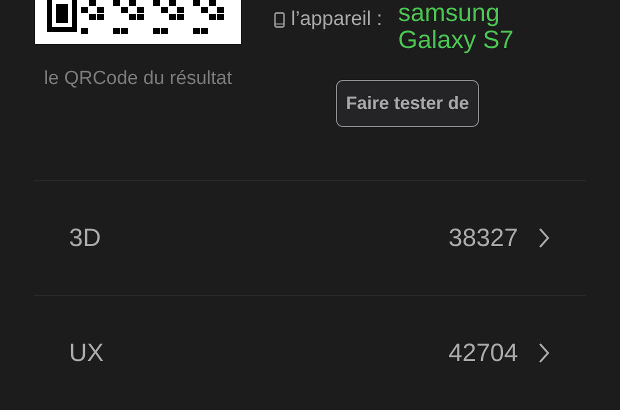  Describe the element at coordinates (336, 19) in the screenshot. I see `device-label: l’appareil :` at that location.